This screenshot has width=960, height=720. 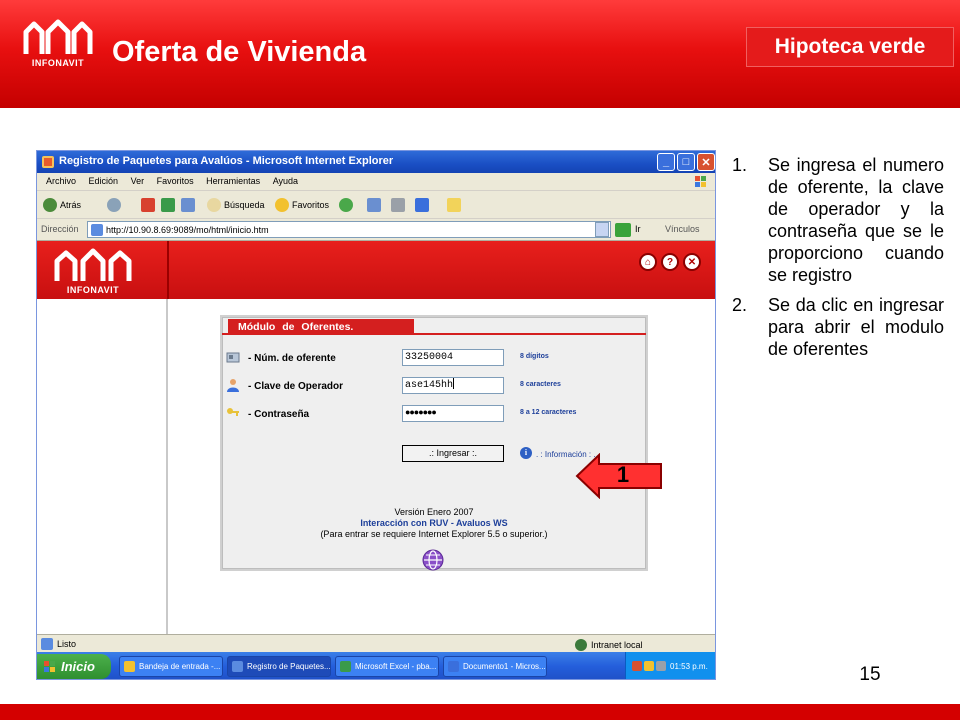 What do you see at coordinates (282, 205) in the screenshot?
I see `star-icon` at bounding box center [282, 205].